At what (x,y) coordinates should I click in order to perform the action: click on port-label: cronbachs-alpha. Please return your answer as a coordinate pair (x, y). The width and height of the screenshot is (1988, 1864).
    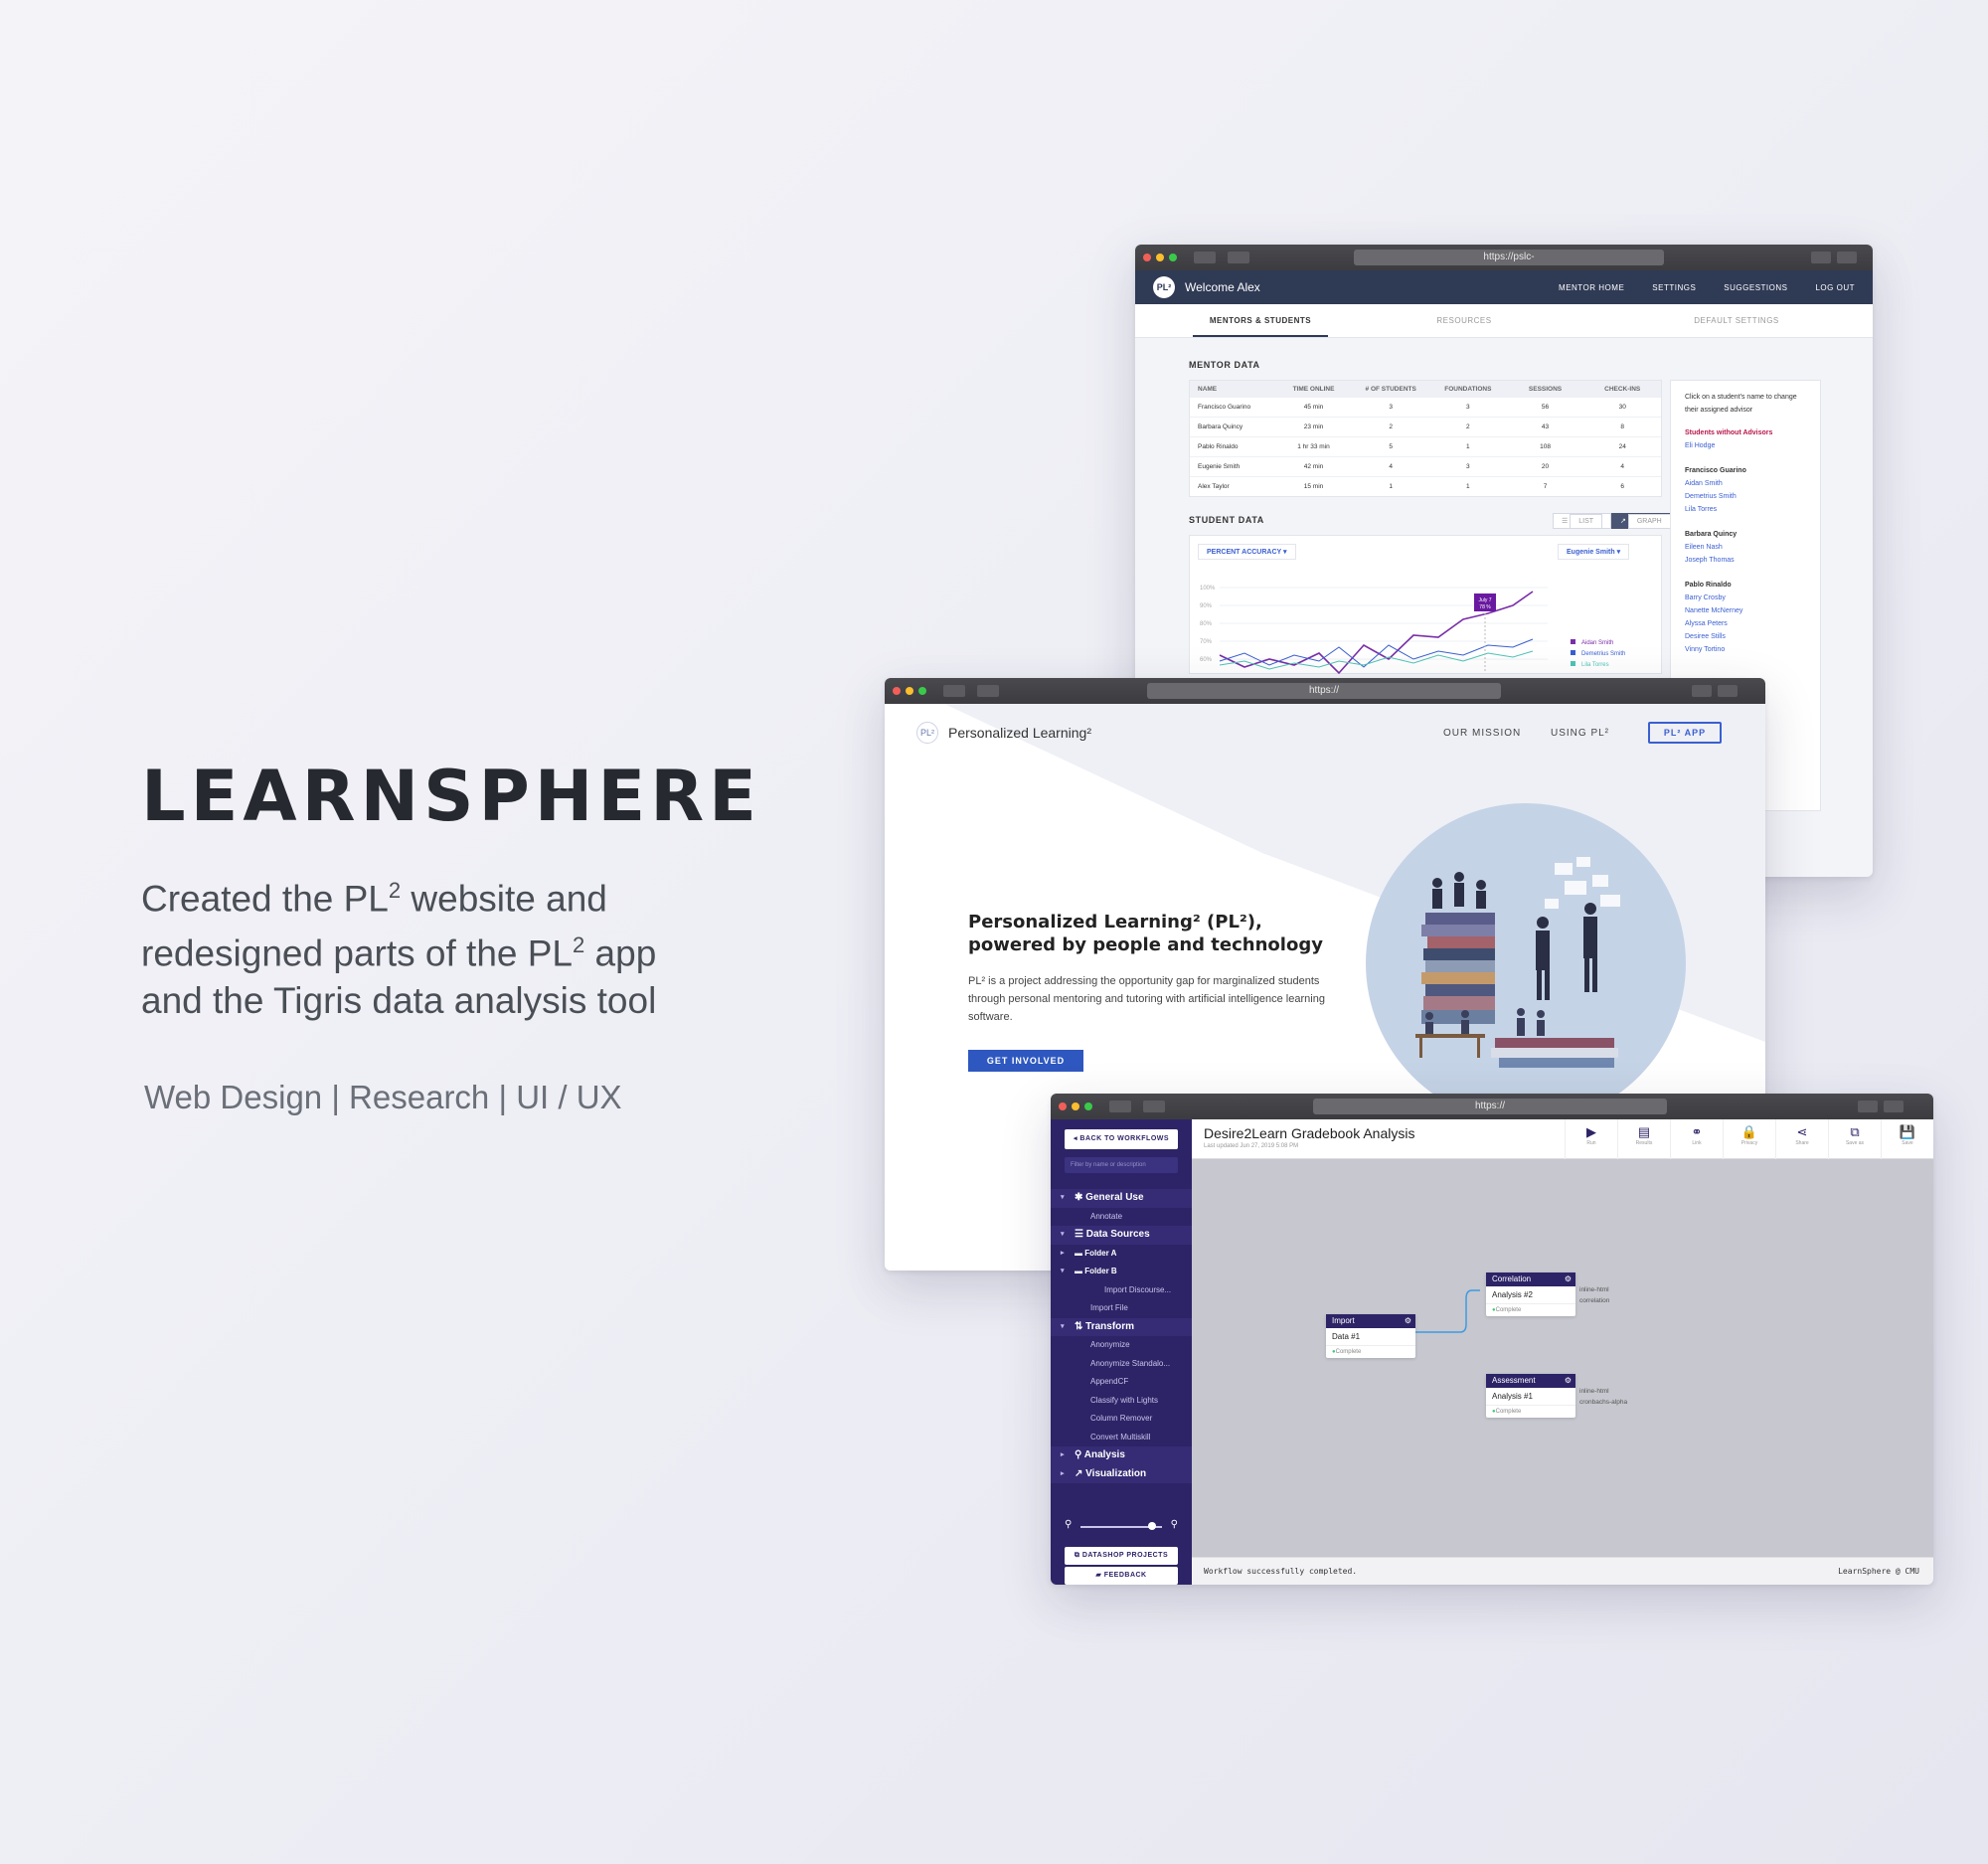
    Looking at the image, I should click on (1603, 1402).